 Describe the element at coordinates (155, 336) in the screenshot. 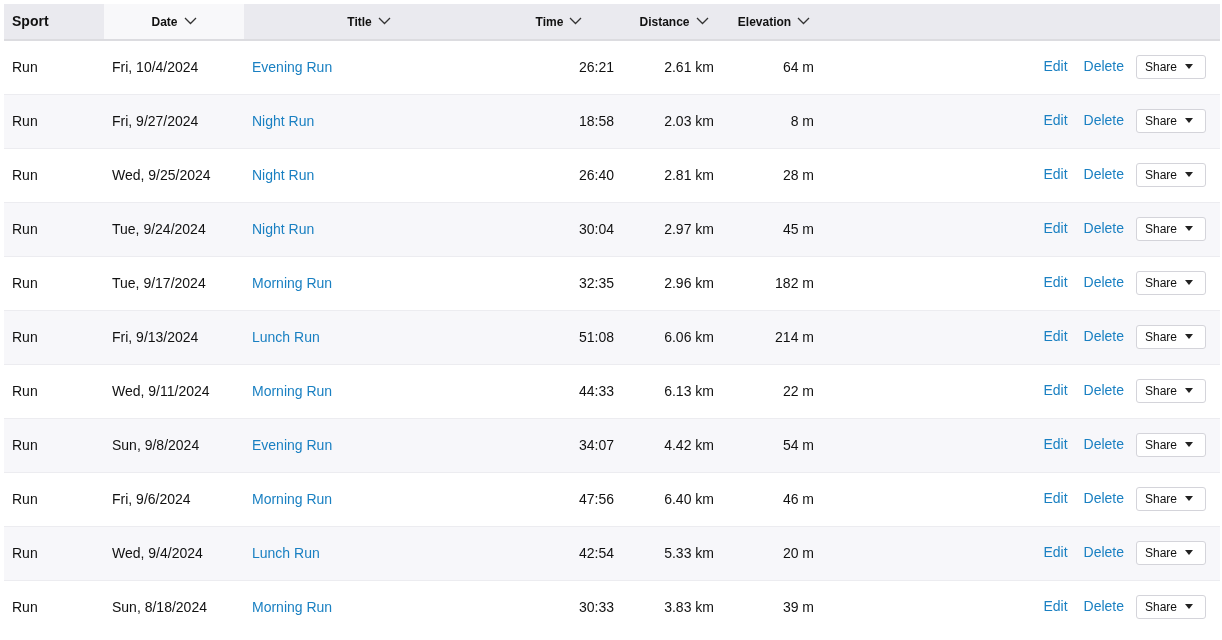

I see `date-cell: Fri, 9/13/2024` at that location.